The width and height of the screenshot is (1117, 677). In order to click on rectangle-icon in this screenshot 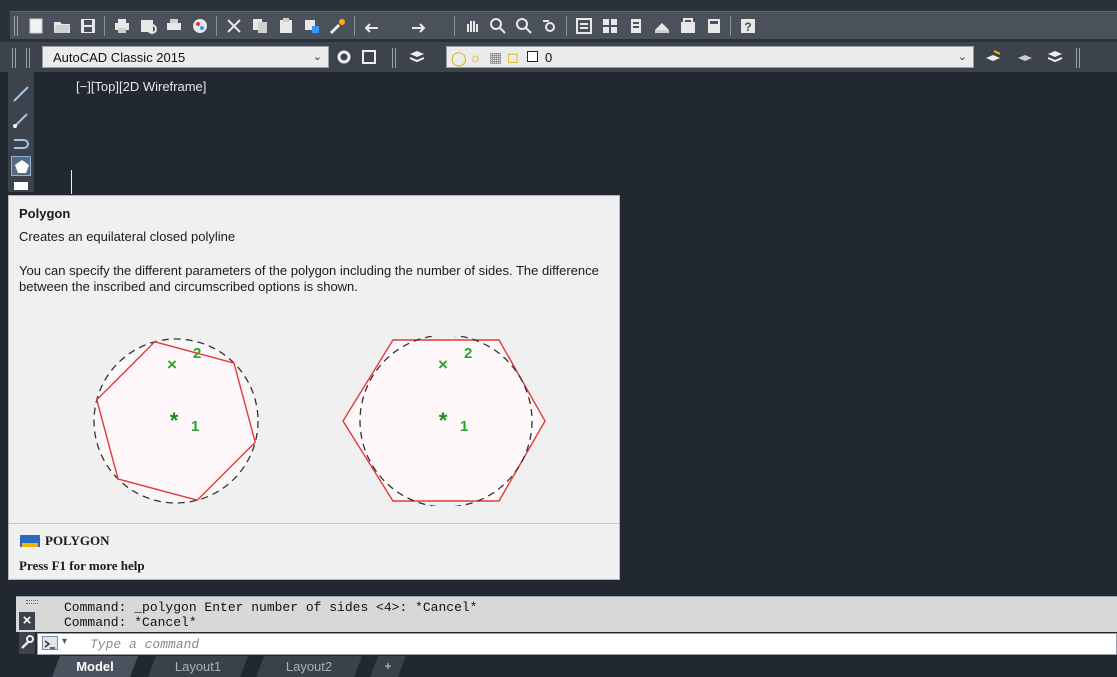, I will do `click(21, 184)`.